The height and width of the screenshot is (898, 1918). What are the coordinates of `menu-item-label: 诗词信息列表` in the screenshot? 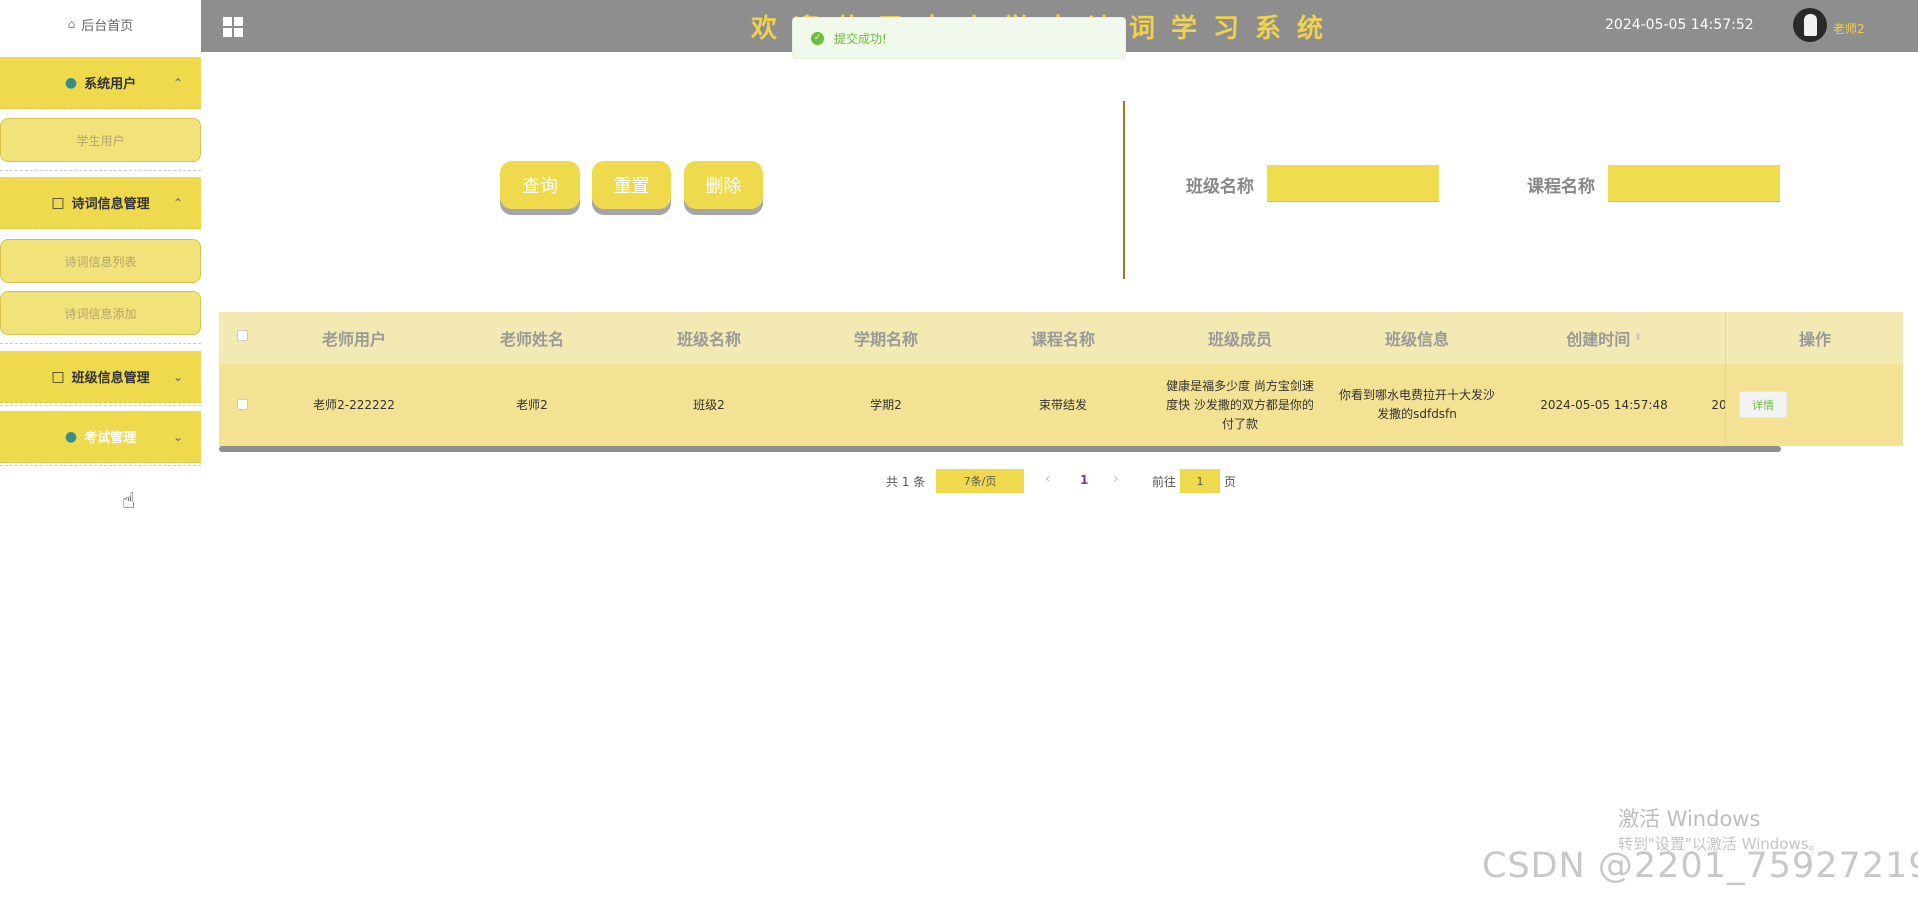 It's located at (100, 261).